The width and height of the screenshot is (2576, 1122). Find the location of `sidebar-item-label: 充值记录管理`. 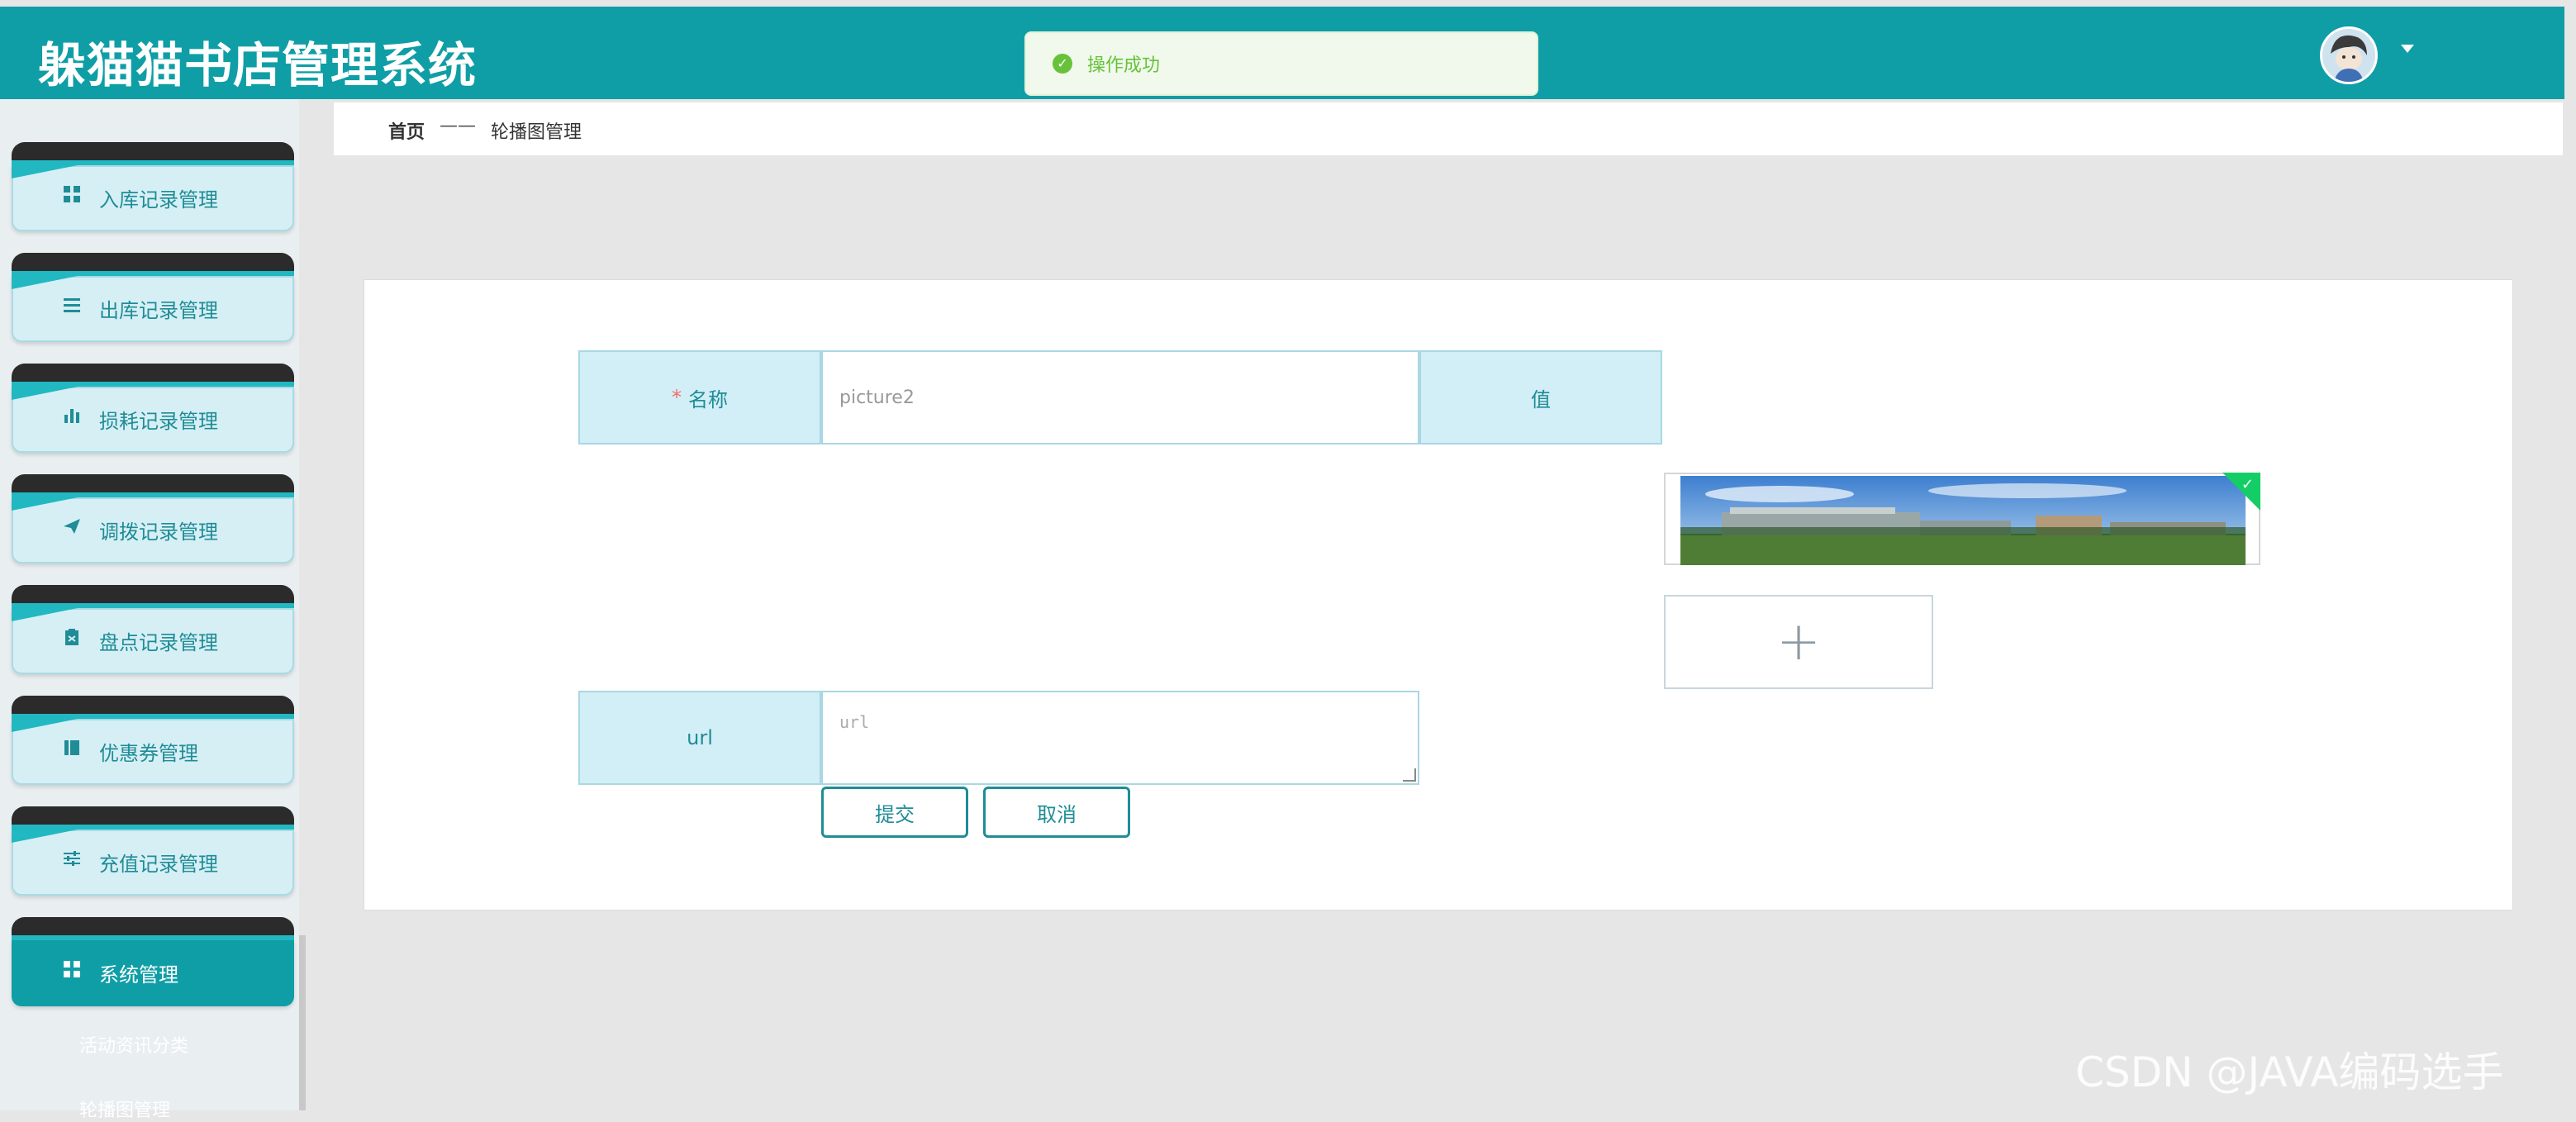

sidebar-item-label: 充值记录管理 is located at coordinates (158, 865).